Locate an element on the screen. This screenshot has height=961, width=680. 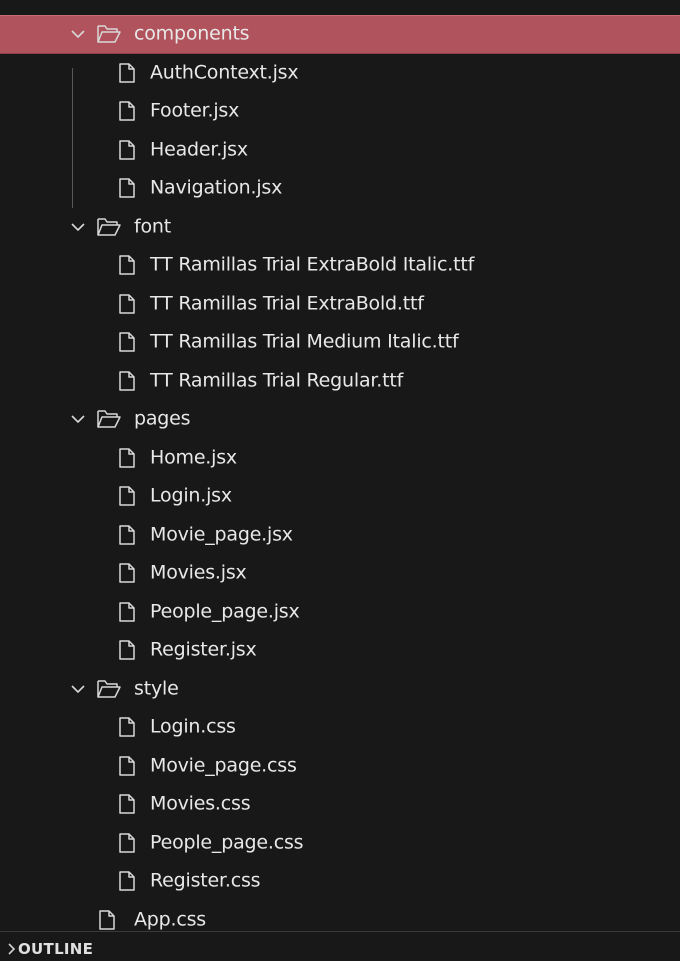
panel-top-edge is located at coordinates (340, 7).